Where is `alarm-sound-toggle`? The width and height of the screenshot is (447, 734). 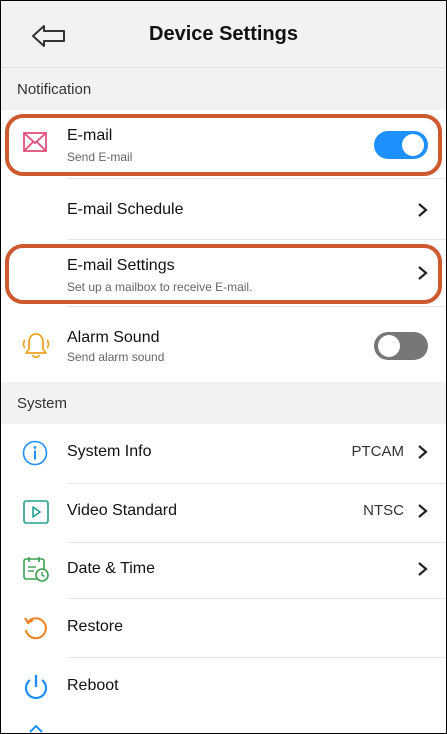 alarm-sound-toggle is located at coordinates (401, 346).